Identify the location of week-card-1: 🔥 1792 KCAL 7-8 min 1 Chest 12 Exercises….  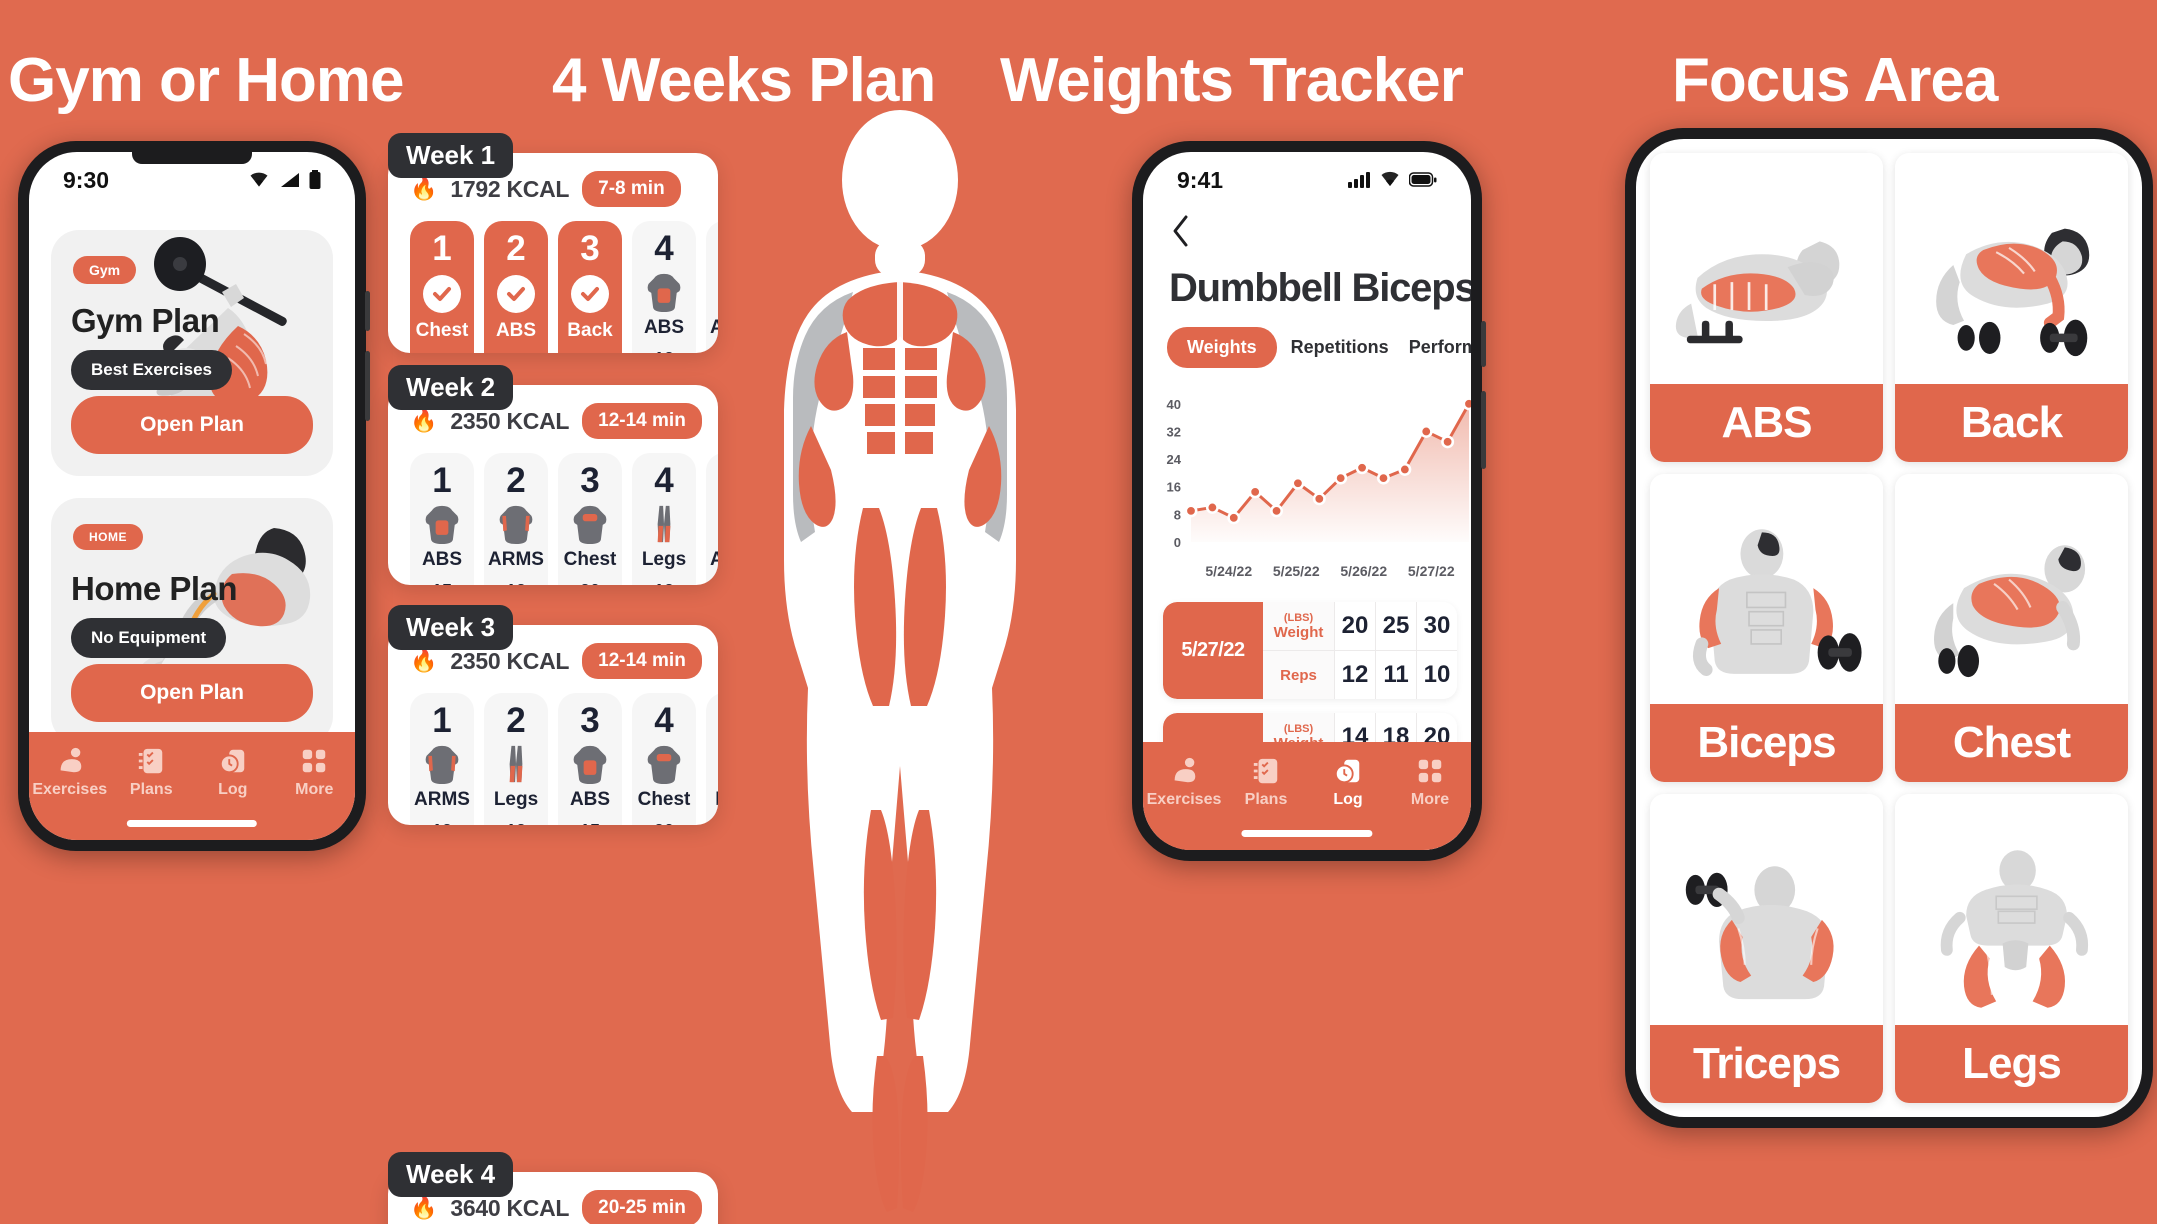
(553, 253).